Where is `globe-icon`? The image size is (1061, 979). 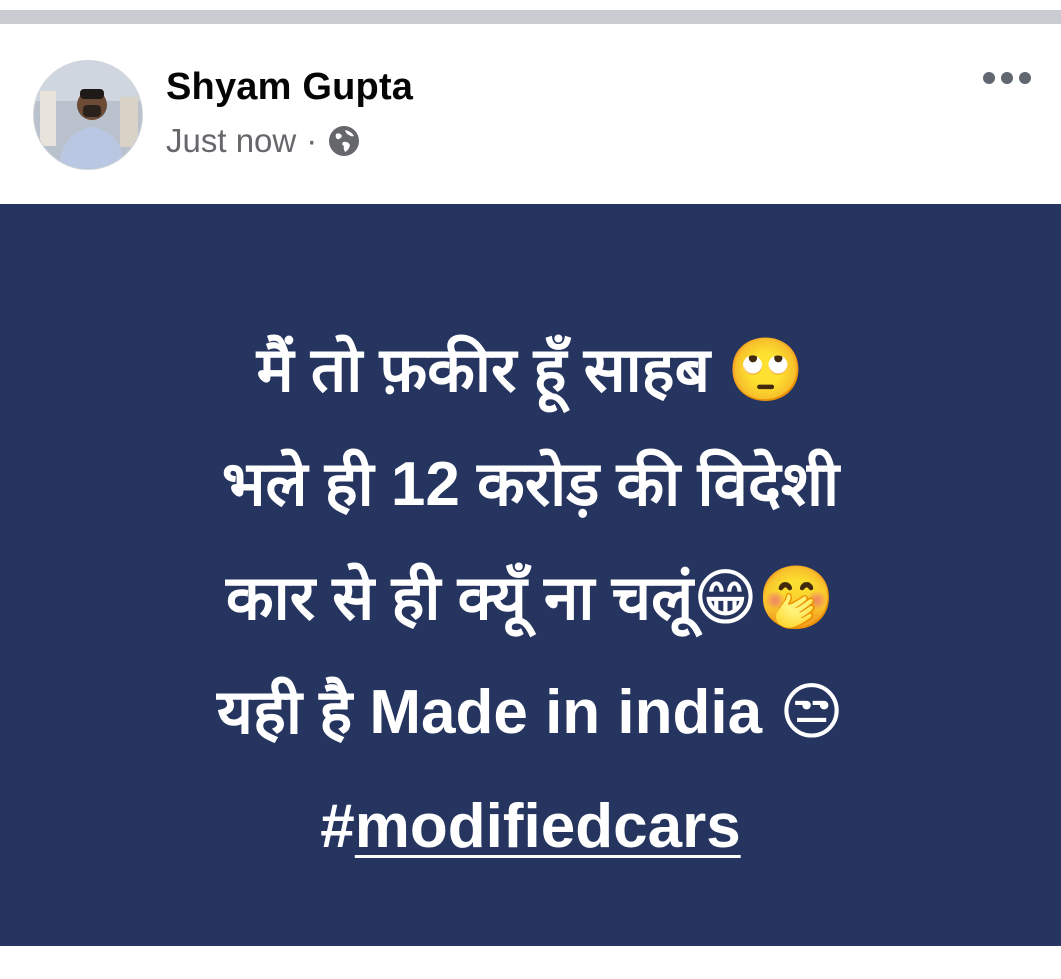 globe-icon is located at coordinates (344, 141).